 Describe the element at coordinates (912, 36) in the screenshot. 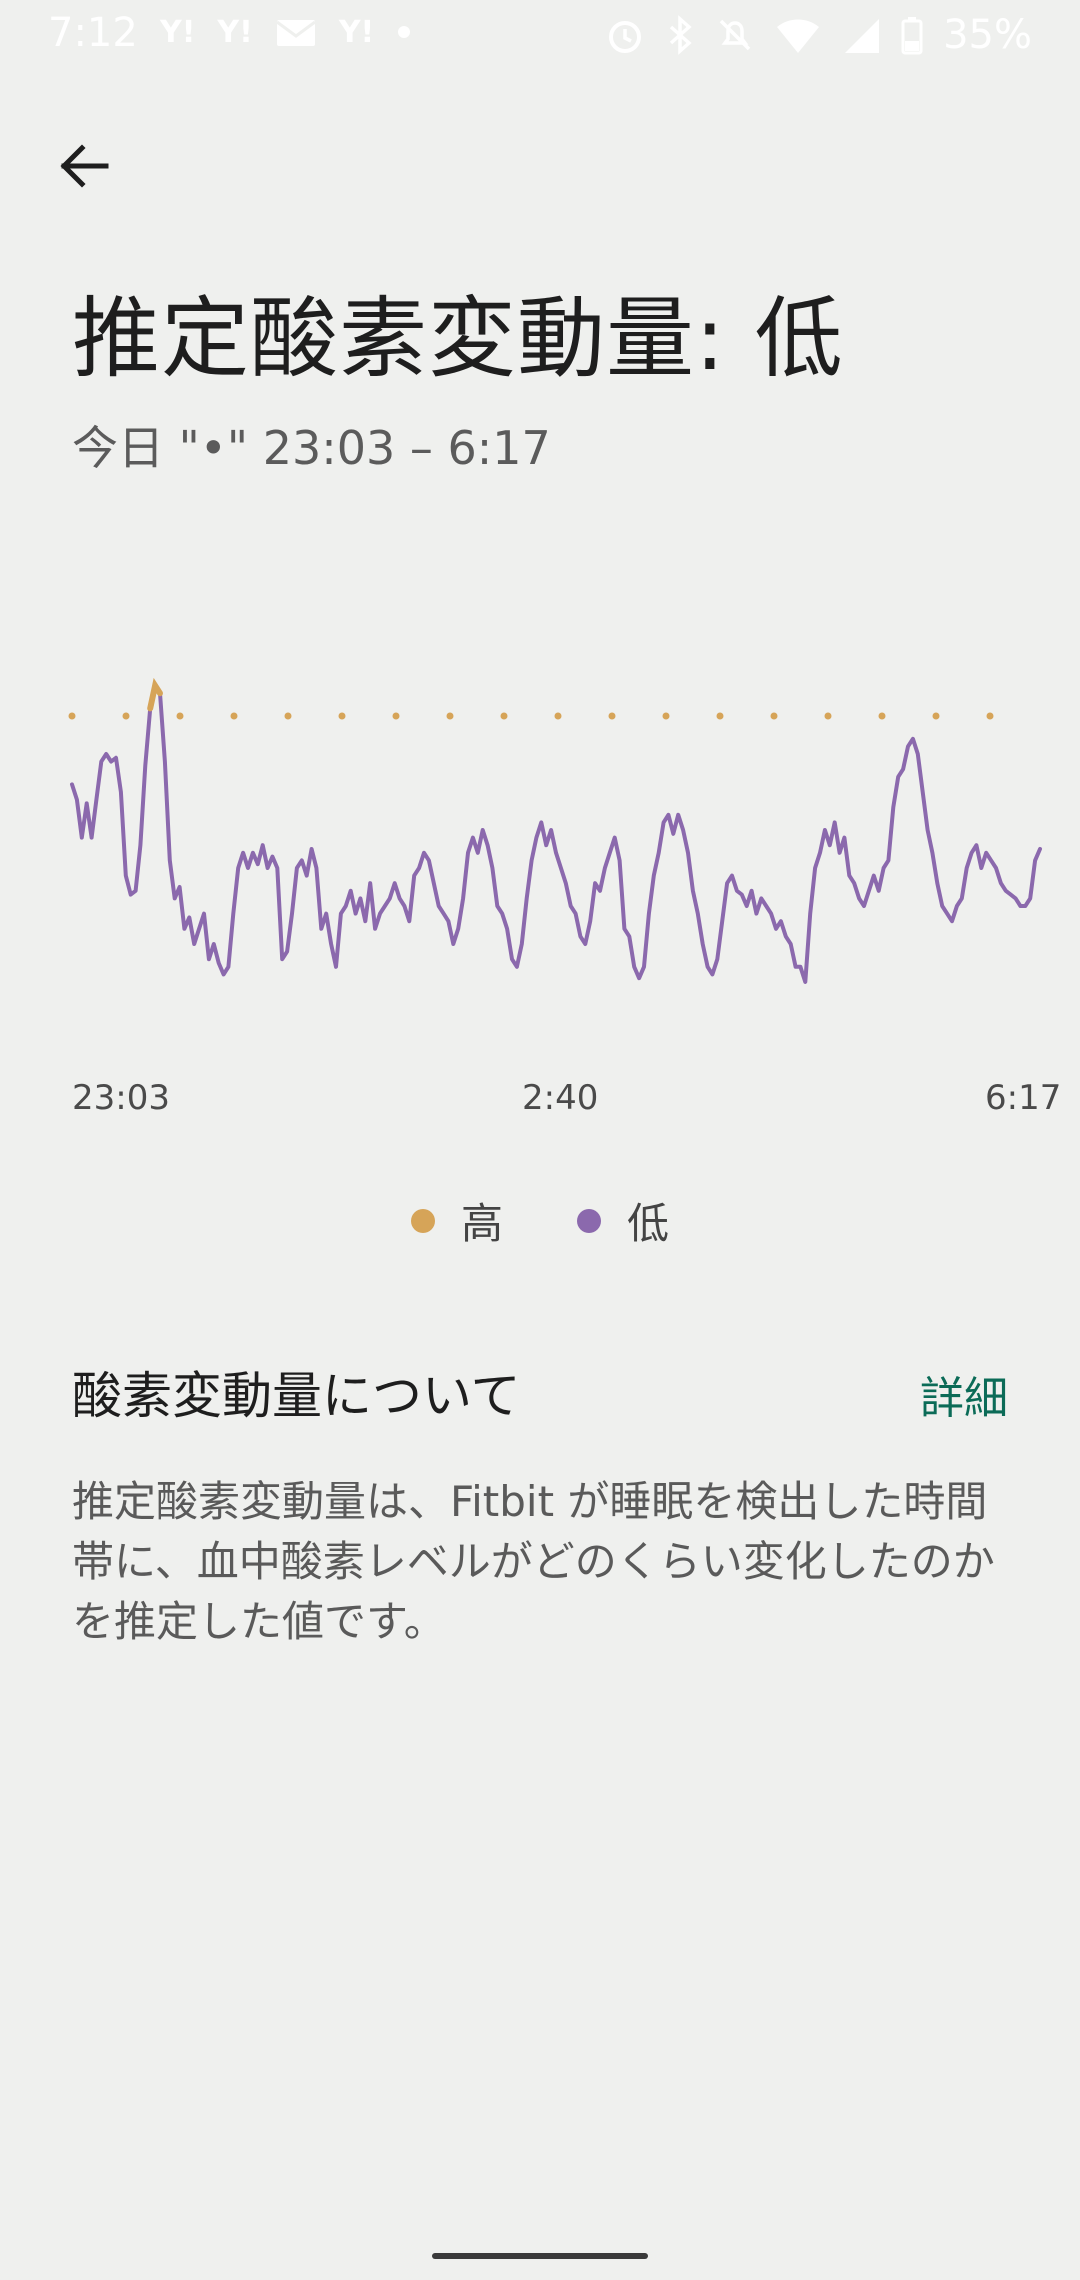

I see `battery-icon` at that location.